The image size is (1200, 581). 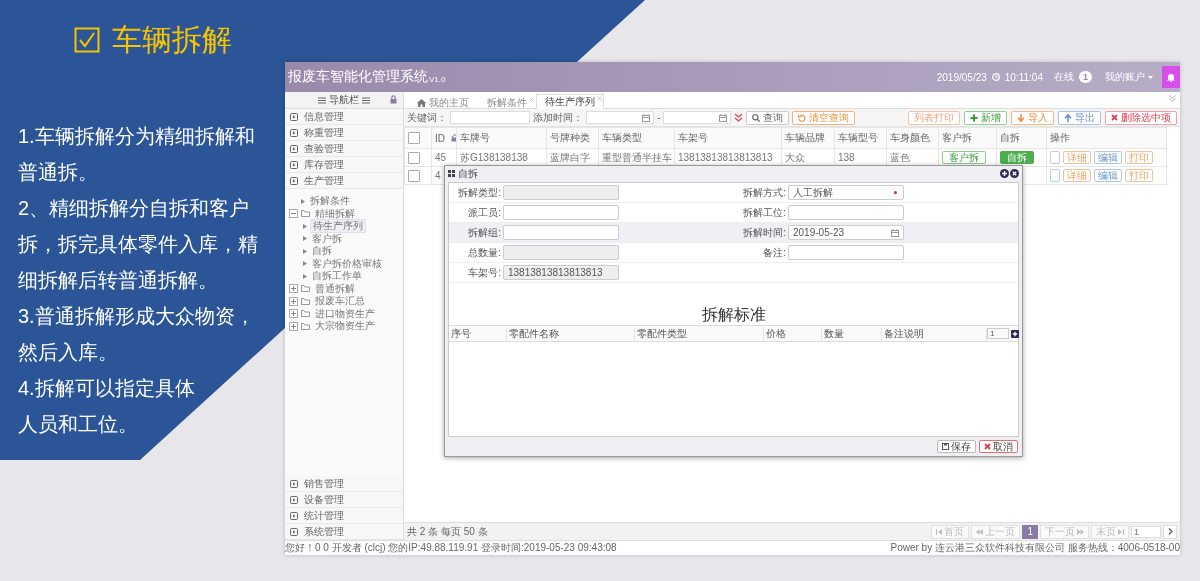 What do you see at coordinates (1017, 157) in the screenshot?
I see `self-dismantle-button: 自拆` at bounding box center [1017, 157].